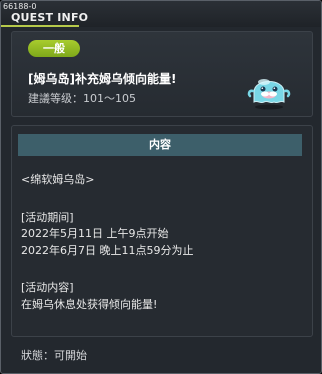 This screenshot has height=374, width=322. I want to click on category-badge: 一般, so click(54, 48).